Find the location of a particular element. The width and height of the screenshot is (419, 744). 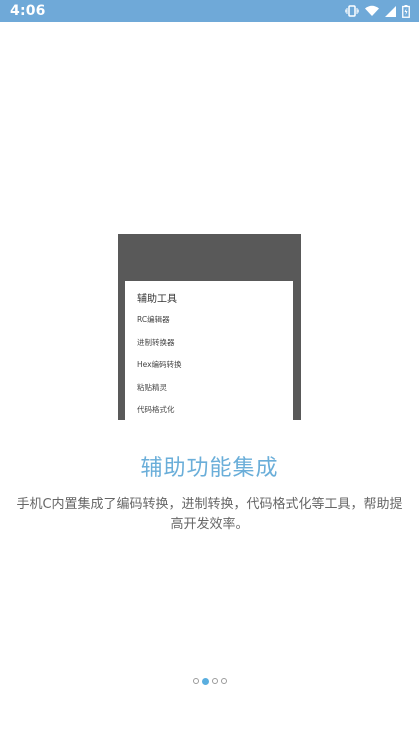

preview-tool-item: 代码格式化 is located at coordinates (156, 409).